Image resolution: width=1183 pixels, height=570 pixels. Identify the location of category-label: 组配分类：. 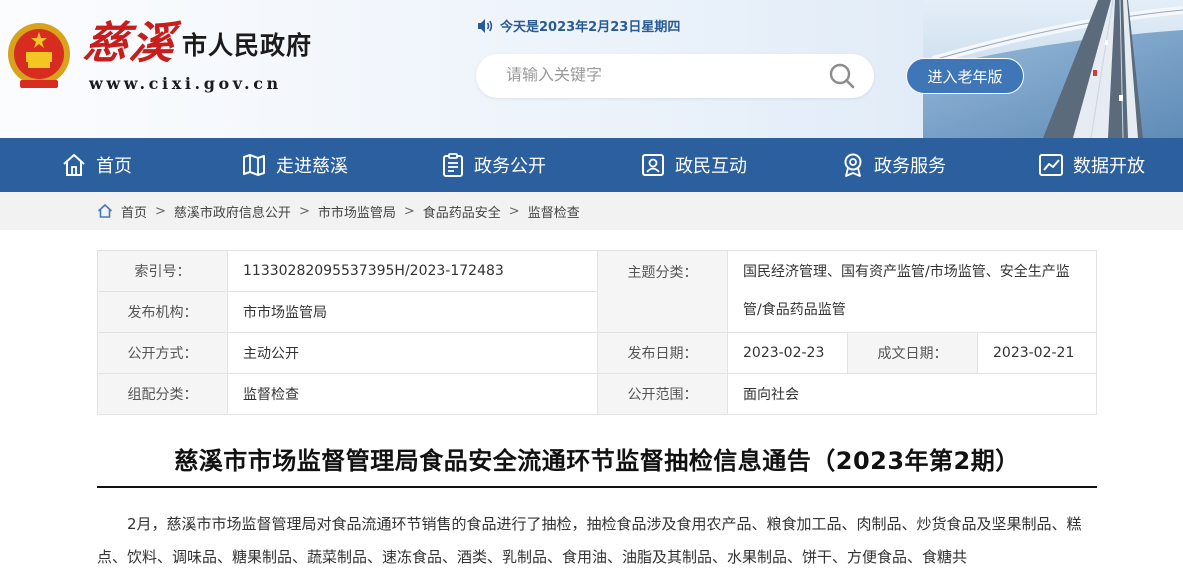
(163, 394).